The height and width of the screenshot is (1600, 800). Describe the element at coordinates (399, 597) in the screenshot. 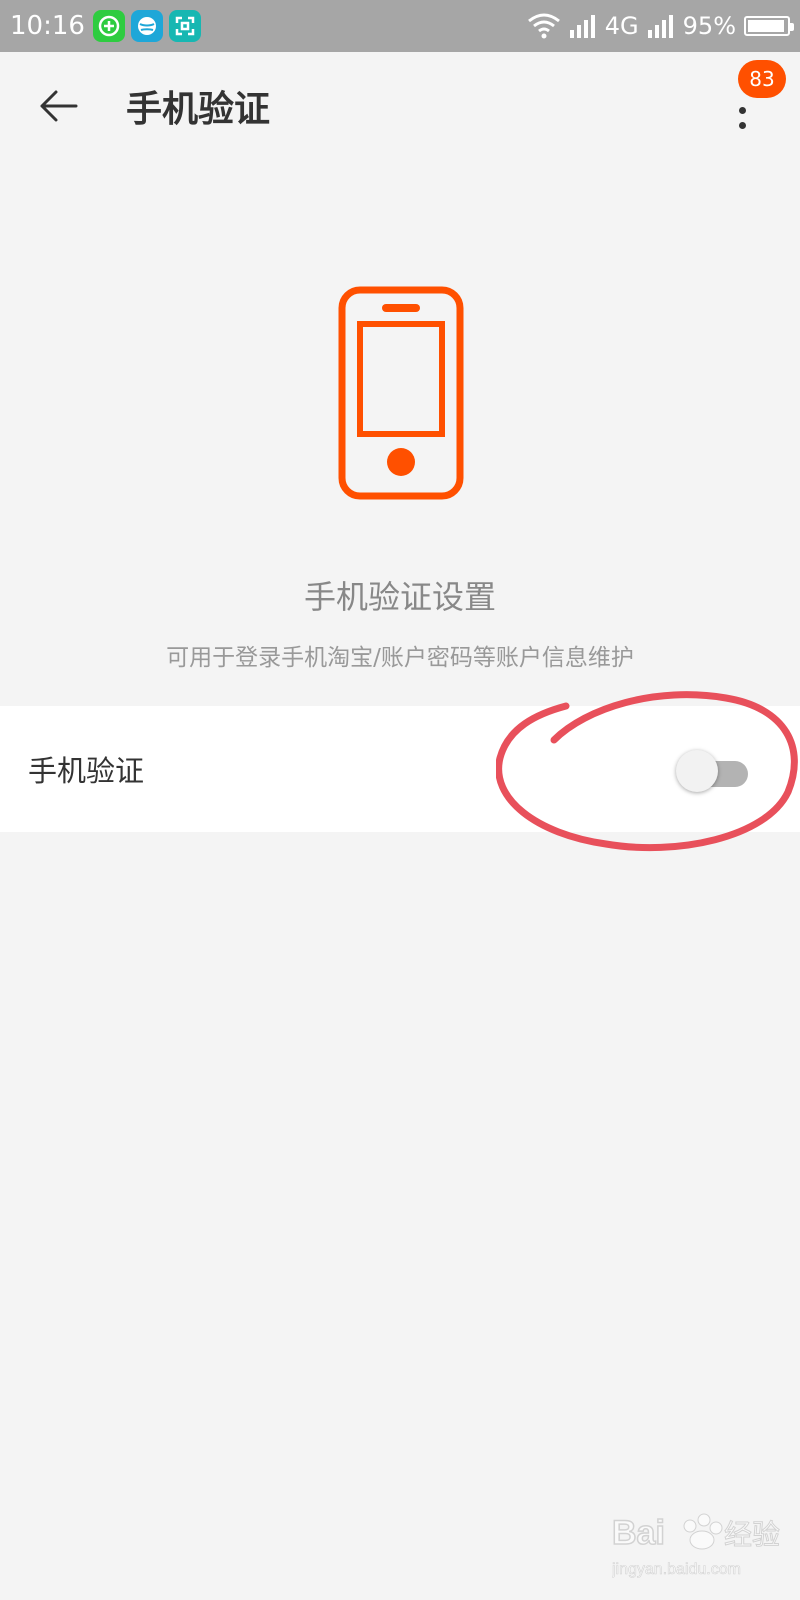

I see `section-title: 手机验证设置` at that location.